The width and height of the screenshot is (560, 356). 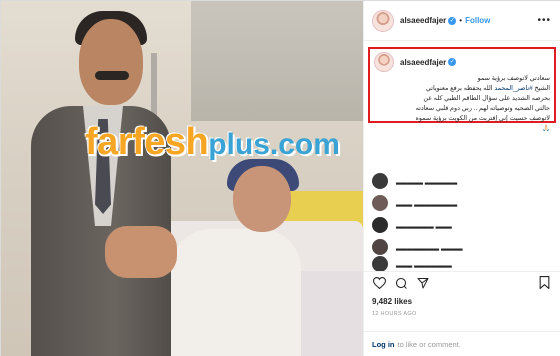 I want to click on heart-icon, so click(x=379, y=283).